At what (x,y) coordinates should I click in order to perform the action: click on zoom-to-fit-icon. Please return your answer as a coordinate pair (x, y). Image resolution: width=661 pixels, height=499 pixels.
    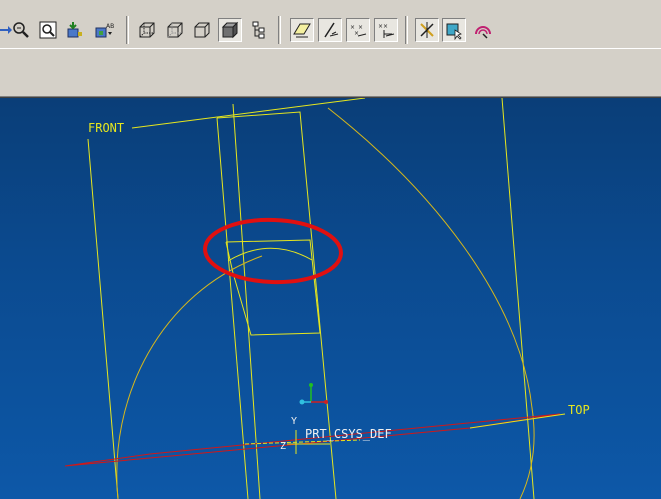
    Looking at the image, I should click on (48, 30).